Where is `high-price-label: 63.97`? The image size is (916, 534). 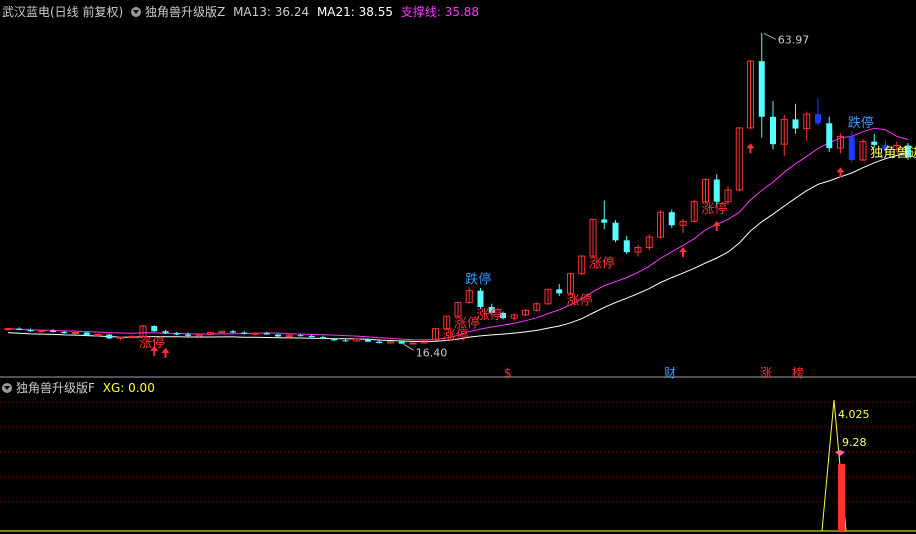
high-price-label: 63.97 is located at coordinates (794, 39).